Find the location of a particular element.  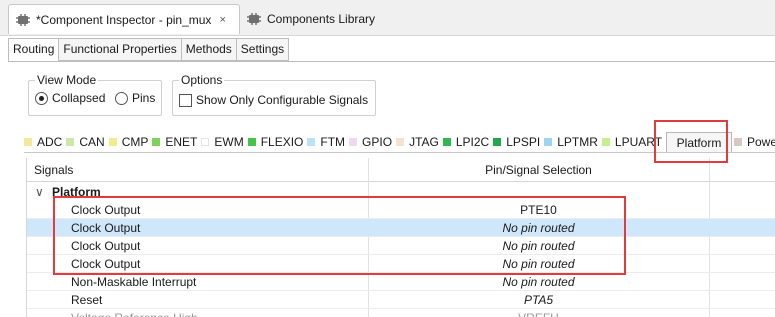

tab-power-label: Powe is located at coordinates (761, 142).